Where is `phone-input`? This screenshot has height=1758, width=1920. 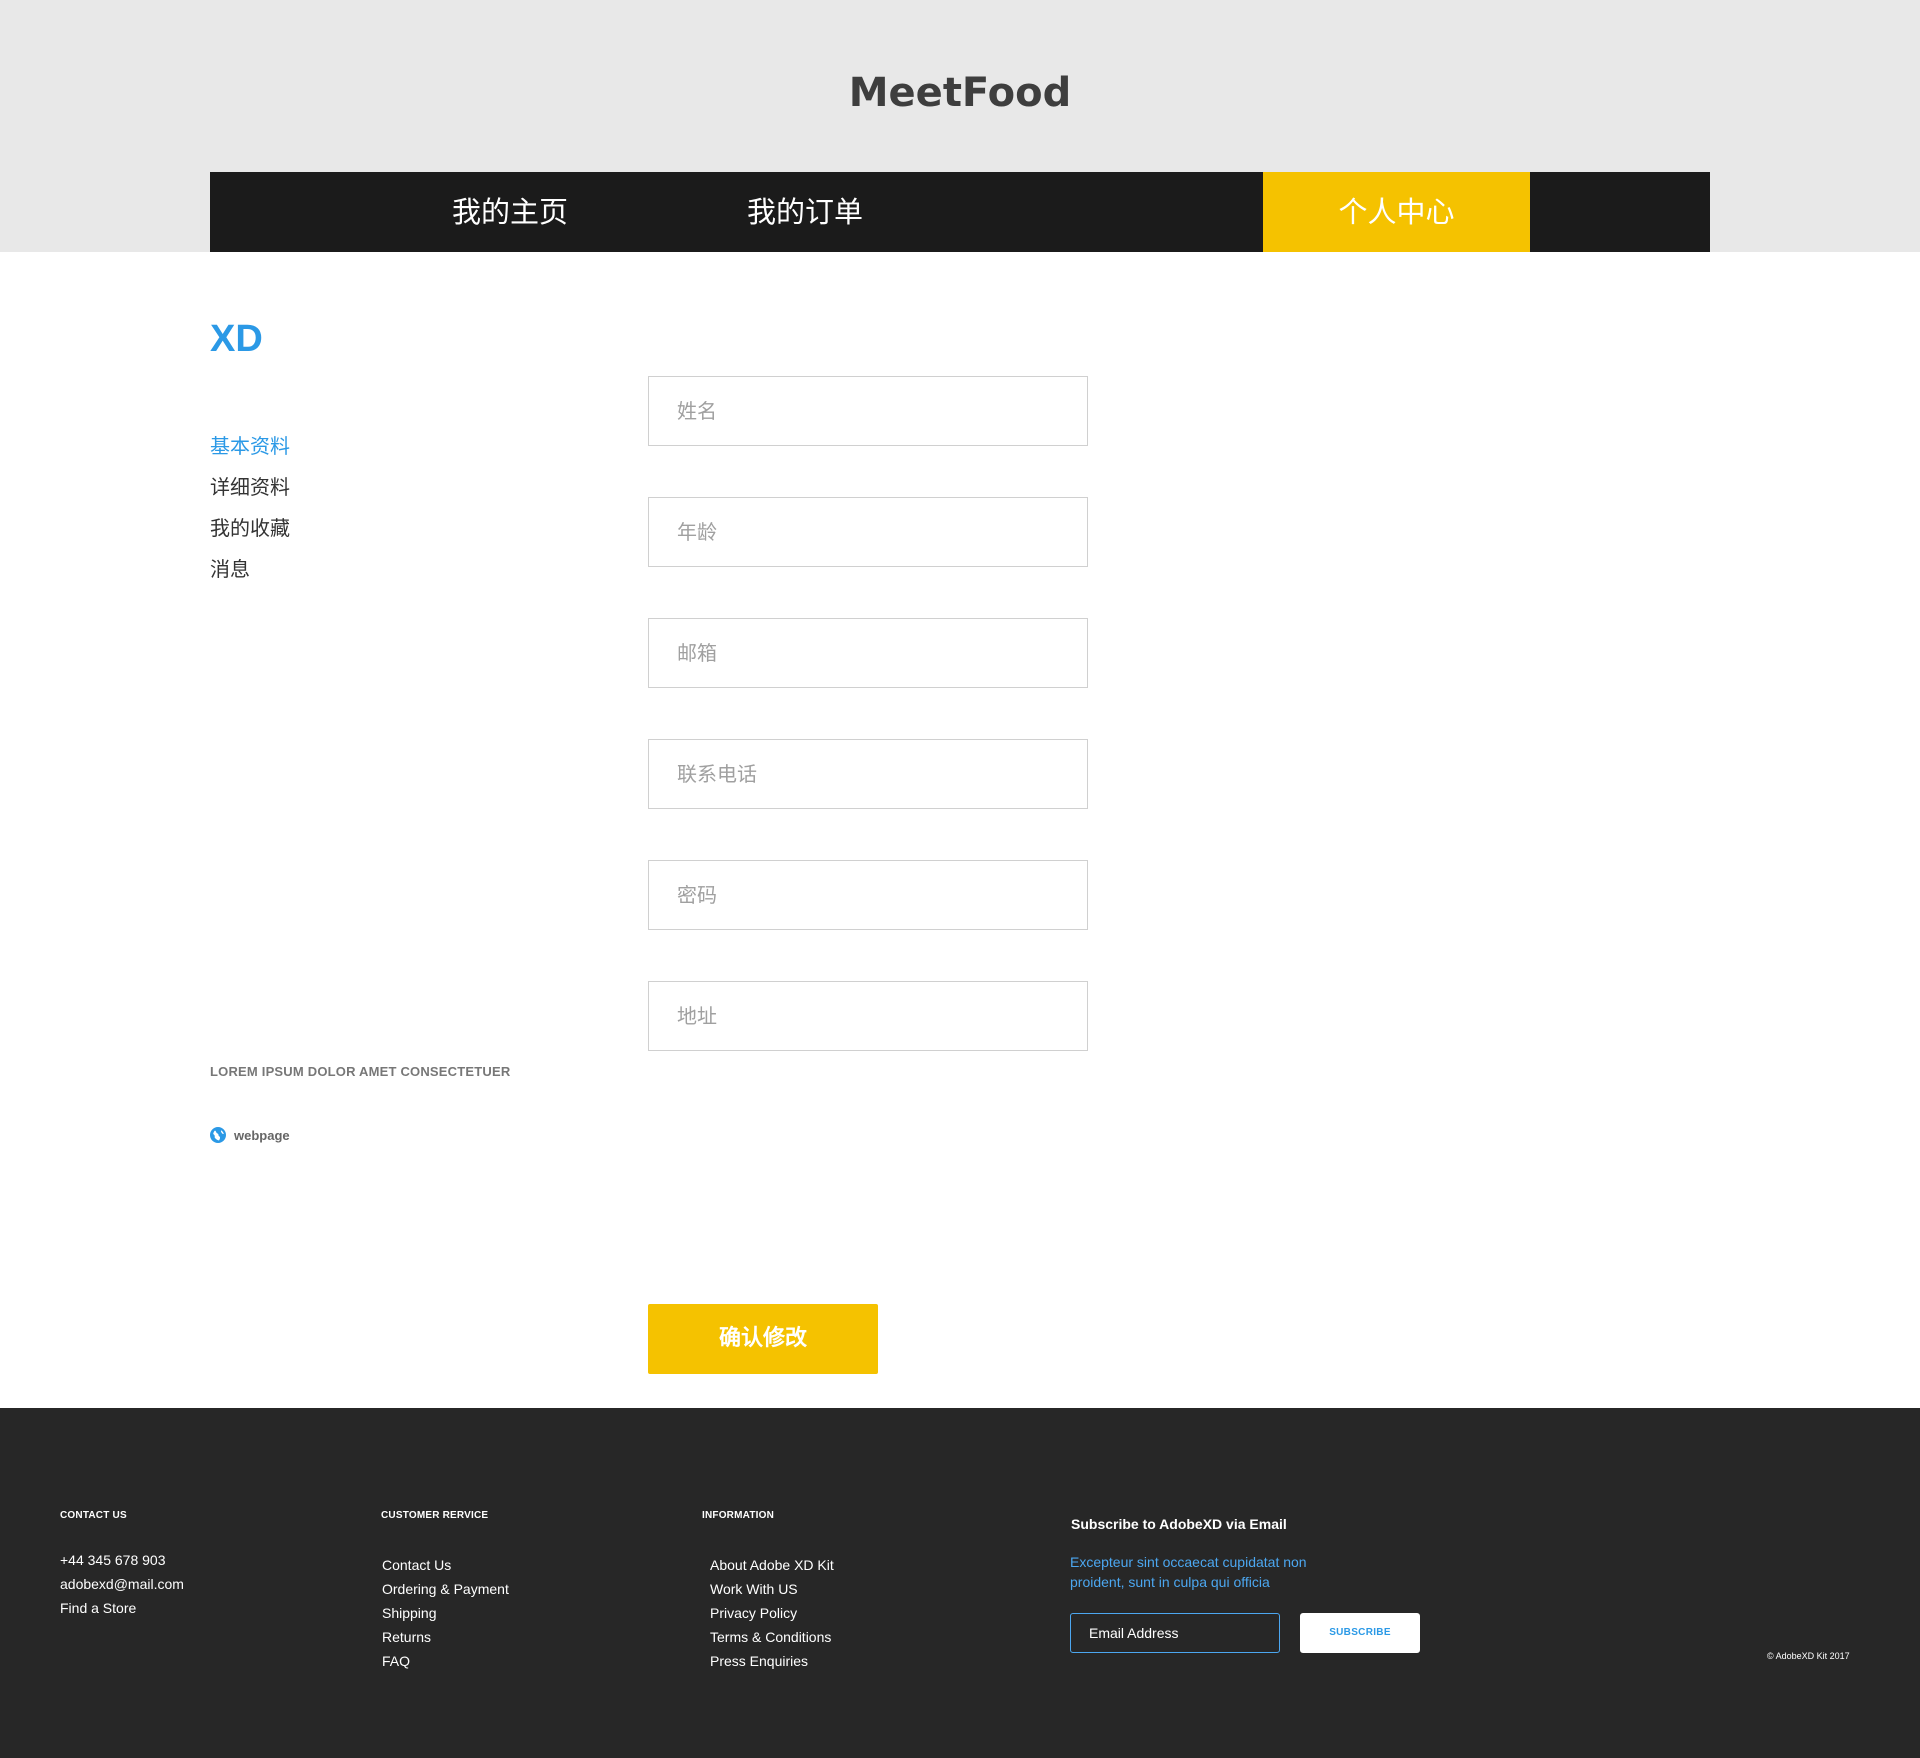
phone-input is located at coordinates (868, 774).